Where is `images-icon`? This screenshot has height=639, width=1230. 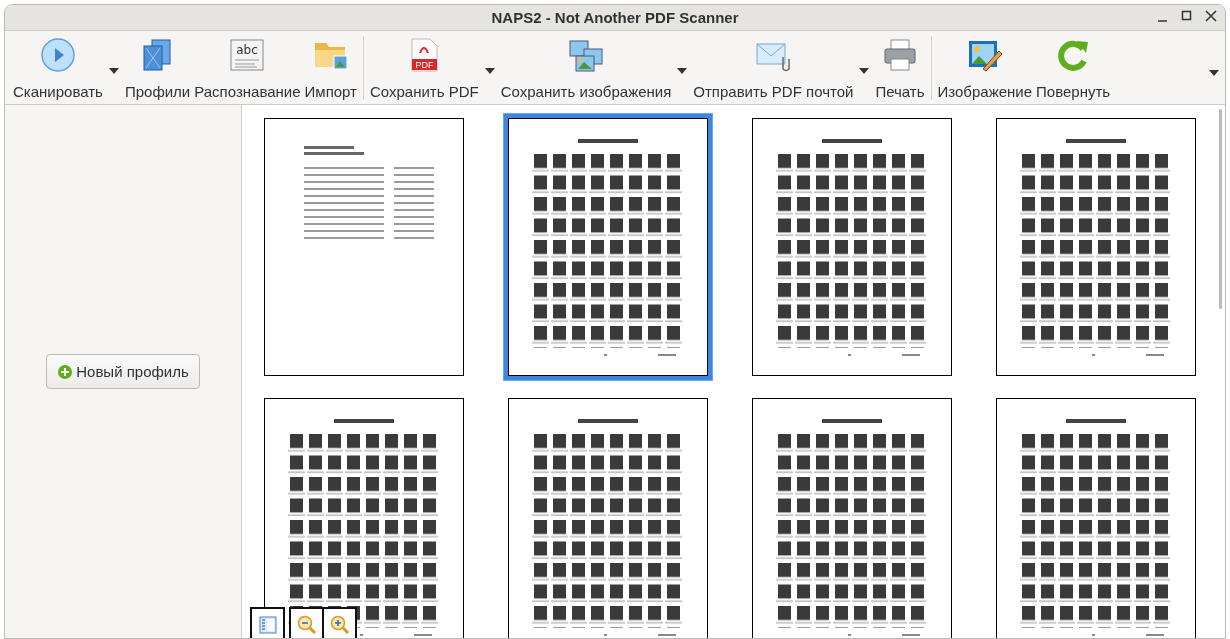
images-icon is located at coordinates (586, 55).